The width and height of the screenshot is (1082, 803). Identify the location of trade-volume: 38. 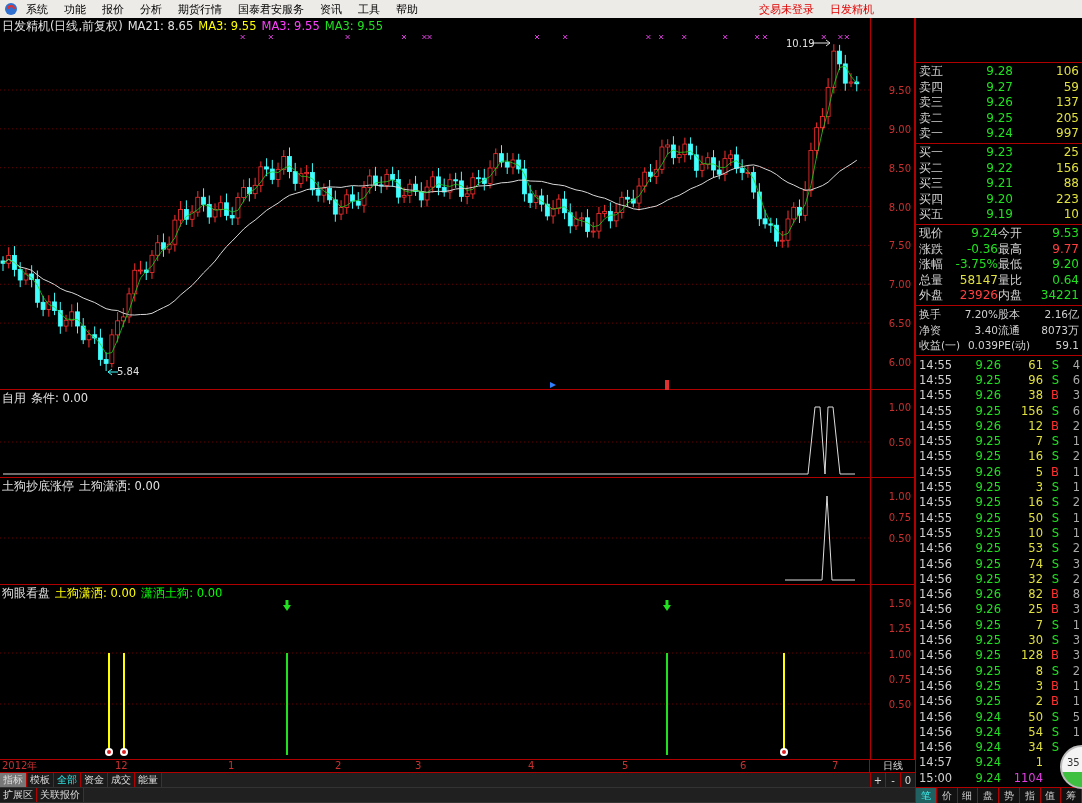
(1035, 396).